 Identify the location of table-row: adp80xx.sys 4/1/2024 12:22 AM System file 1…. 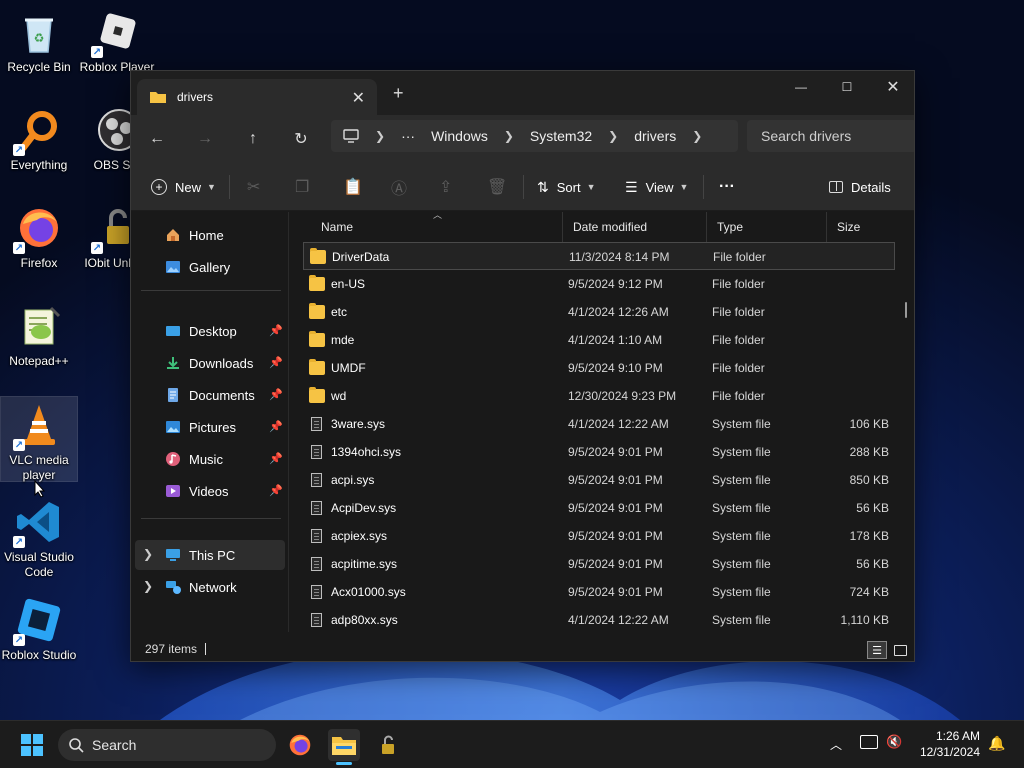
(599, 619).